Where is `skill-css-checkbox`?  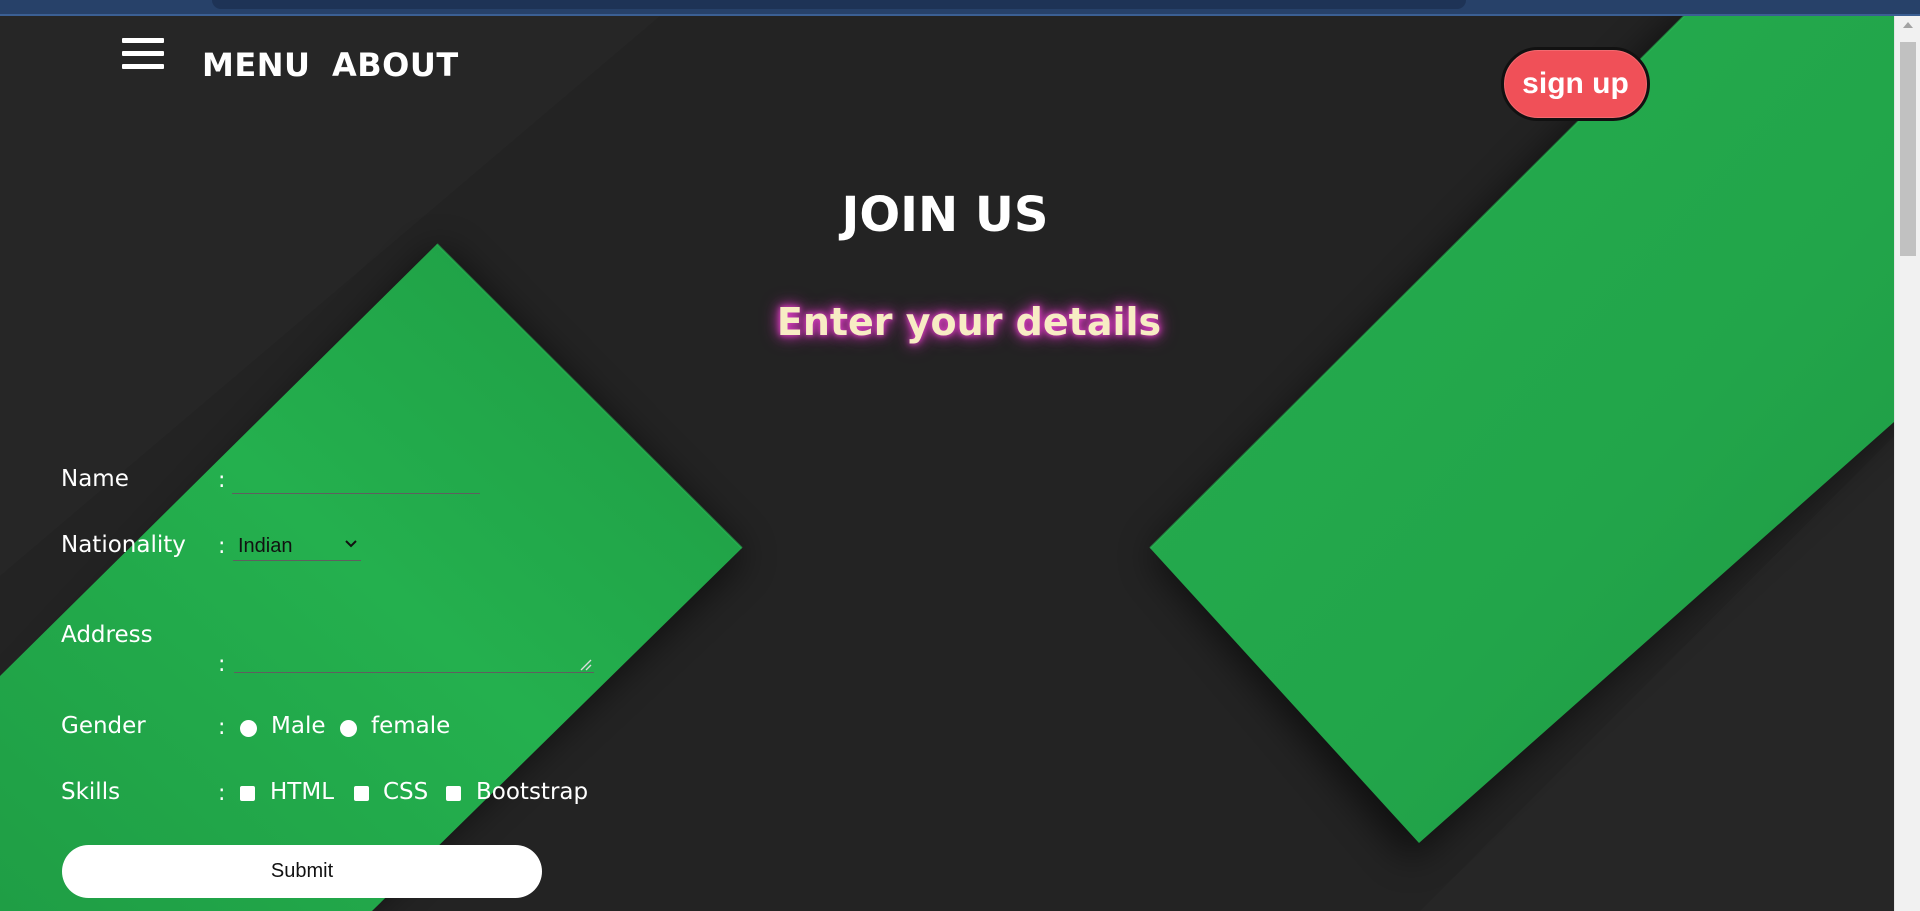
skill-css-checkbox is located at coordinates (361, 793).